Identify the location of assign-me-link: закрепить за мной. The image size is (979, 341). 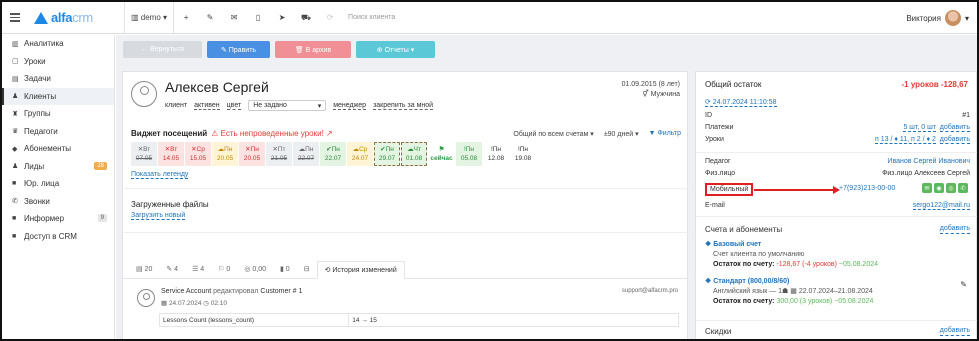
(403, 106).